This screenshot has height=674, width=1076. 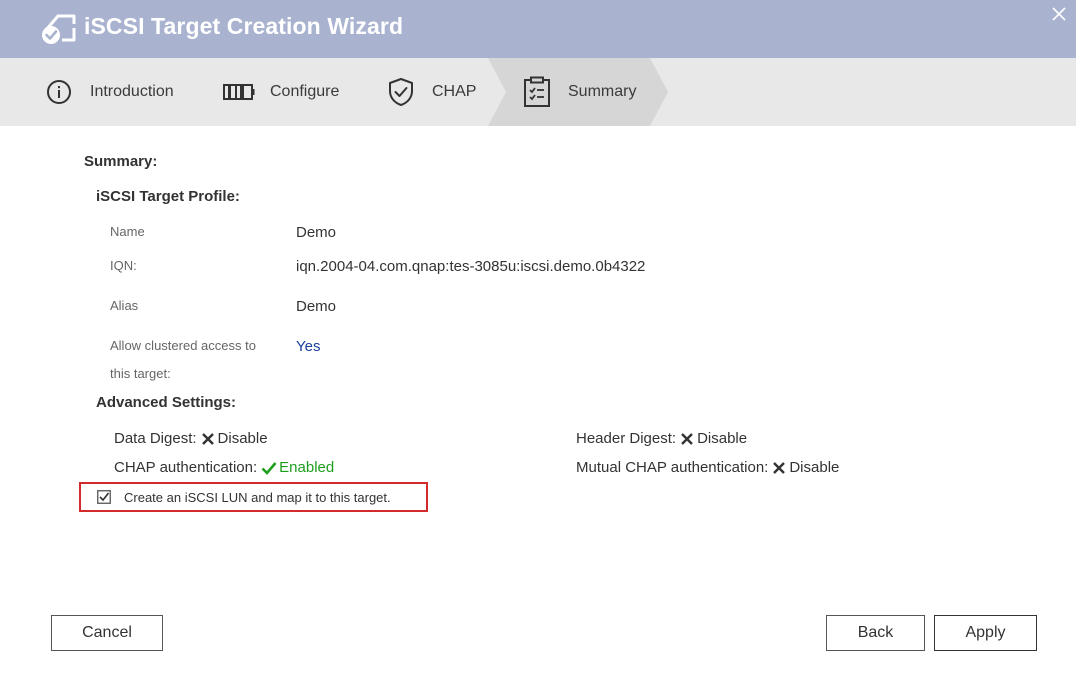 I want to click on step-introduction: Introduction, so click(x=110, y=92).